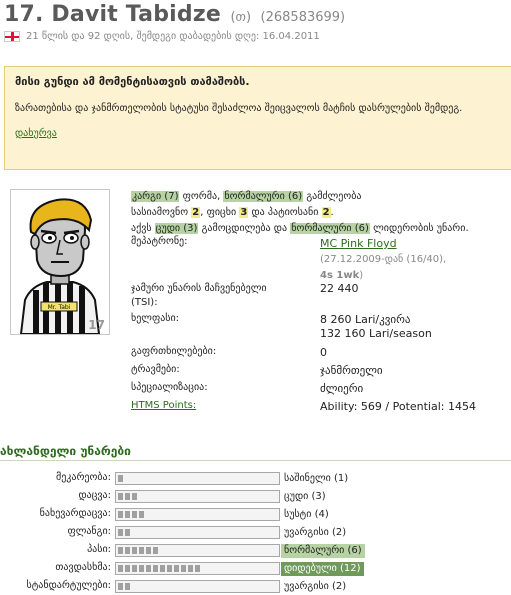 This screenshot has height=595, width=511. Describe the element at coordinates (155, 369) in the screenshot. I see `injury-label: ტრავმები:` at that location.